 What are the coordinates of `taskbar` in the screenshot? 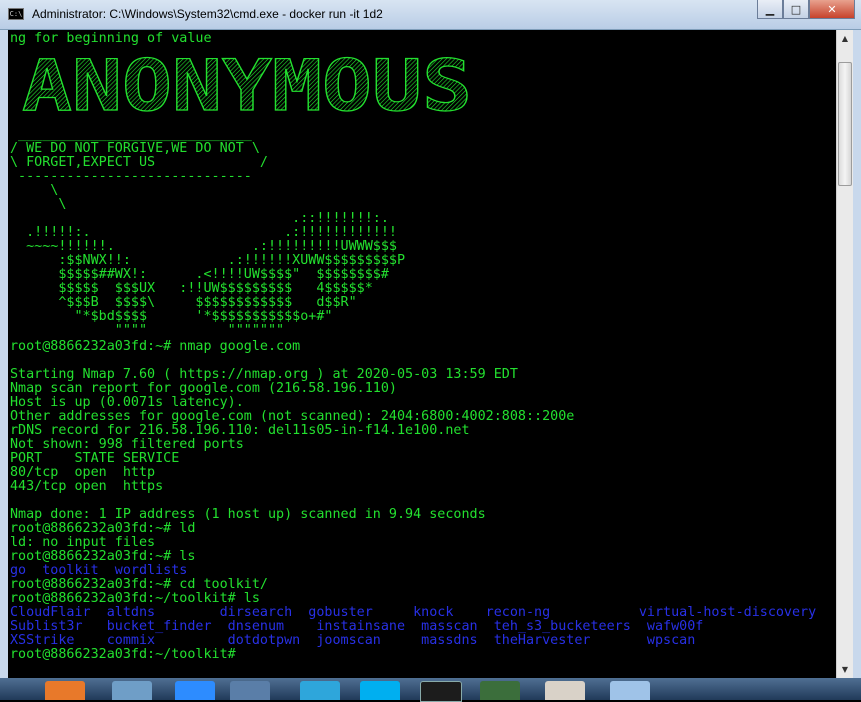 It's located at (430, 690).